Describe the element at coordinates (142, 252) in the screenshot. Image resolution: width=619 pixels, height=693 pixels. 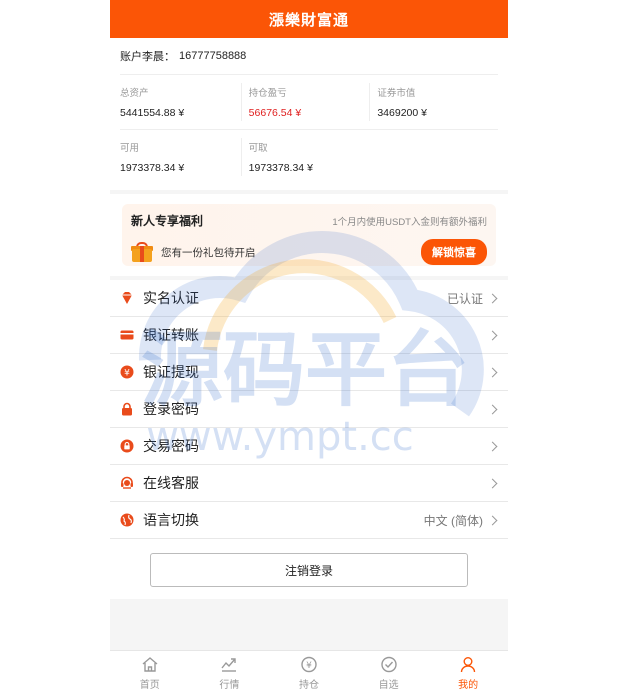
I see `gift-icon` at that location.